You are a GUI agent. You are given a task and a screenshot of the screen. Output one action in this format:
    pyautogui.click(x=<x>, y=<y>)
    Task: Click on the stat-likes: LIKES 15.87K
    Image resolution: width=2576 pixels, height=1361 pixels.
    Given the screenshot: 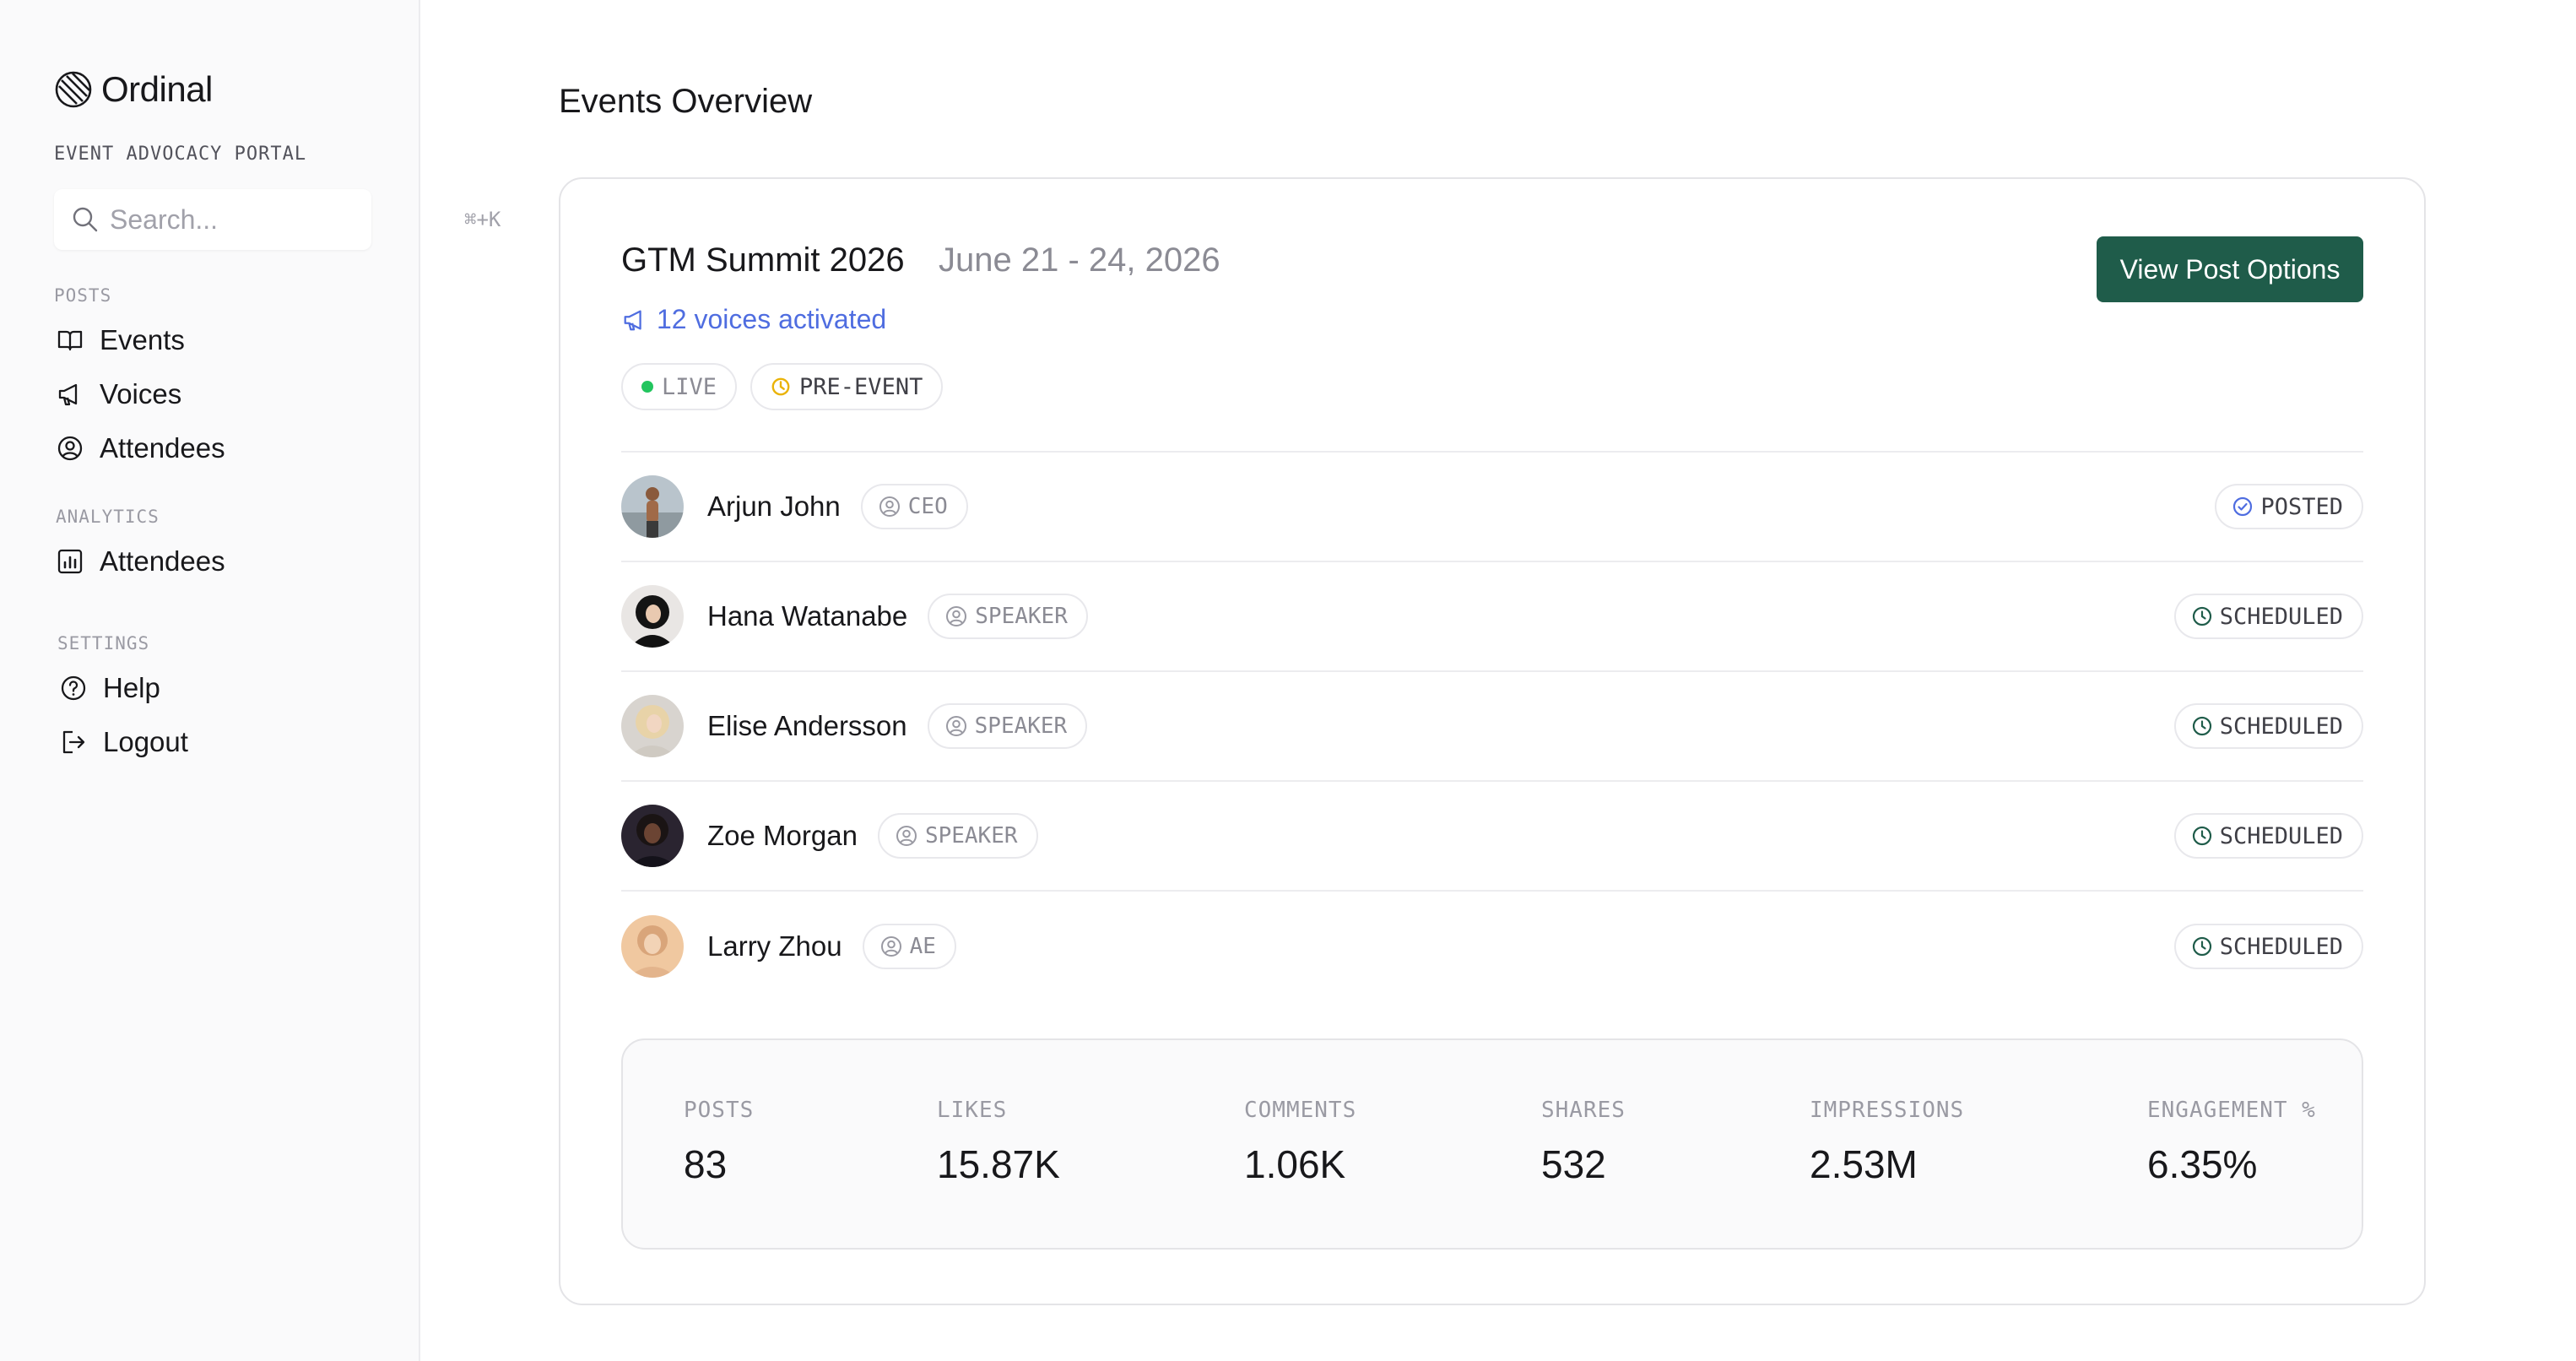 What is the action you would take?
    pyautogui.click(x=998, y=1142)
    